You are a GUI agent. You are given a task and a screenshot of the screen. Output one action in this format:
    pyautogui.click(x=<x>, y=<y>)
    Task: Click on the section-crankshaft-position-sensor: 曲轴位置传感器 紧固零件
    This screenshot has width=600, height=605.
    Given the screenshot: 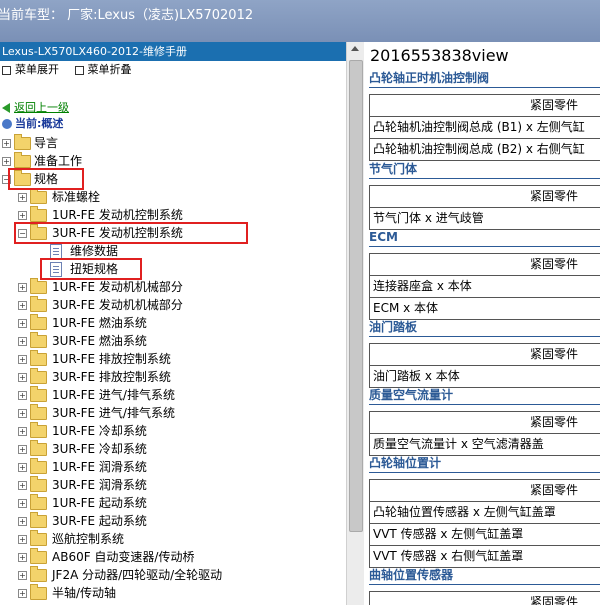 What is the action you would take?
    pyautogui.click(x=484, y=585)
    